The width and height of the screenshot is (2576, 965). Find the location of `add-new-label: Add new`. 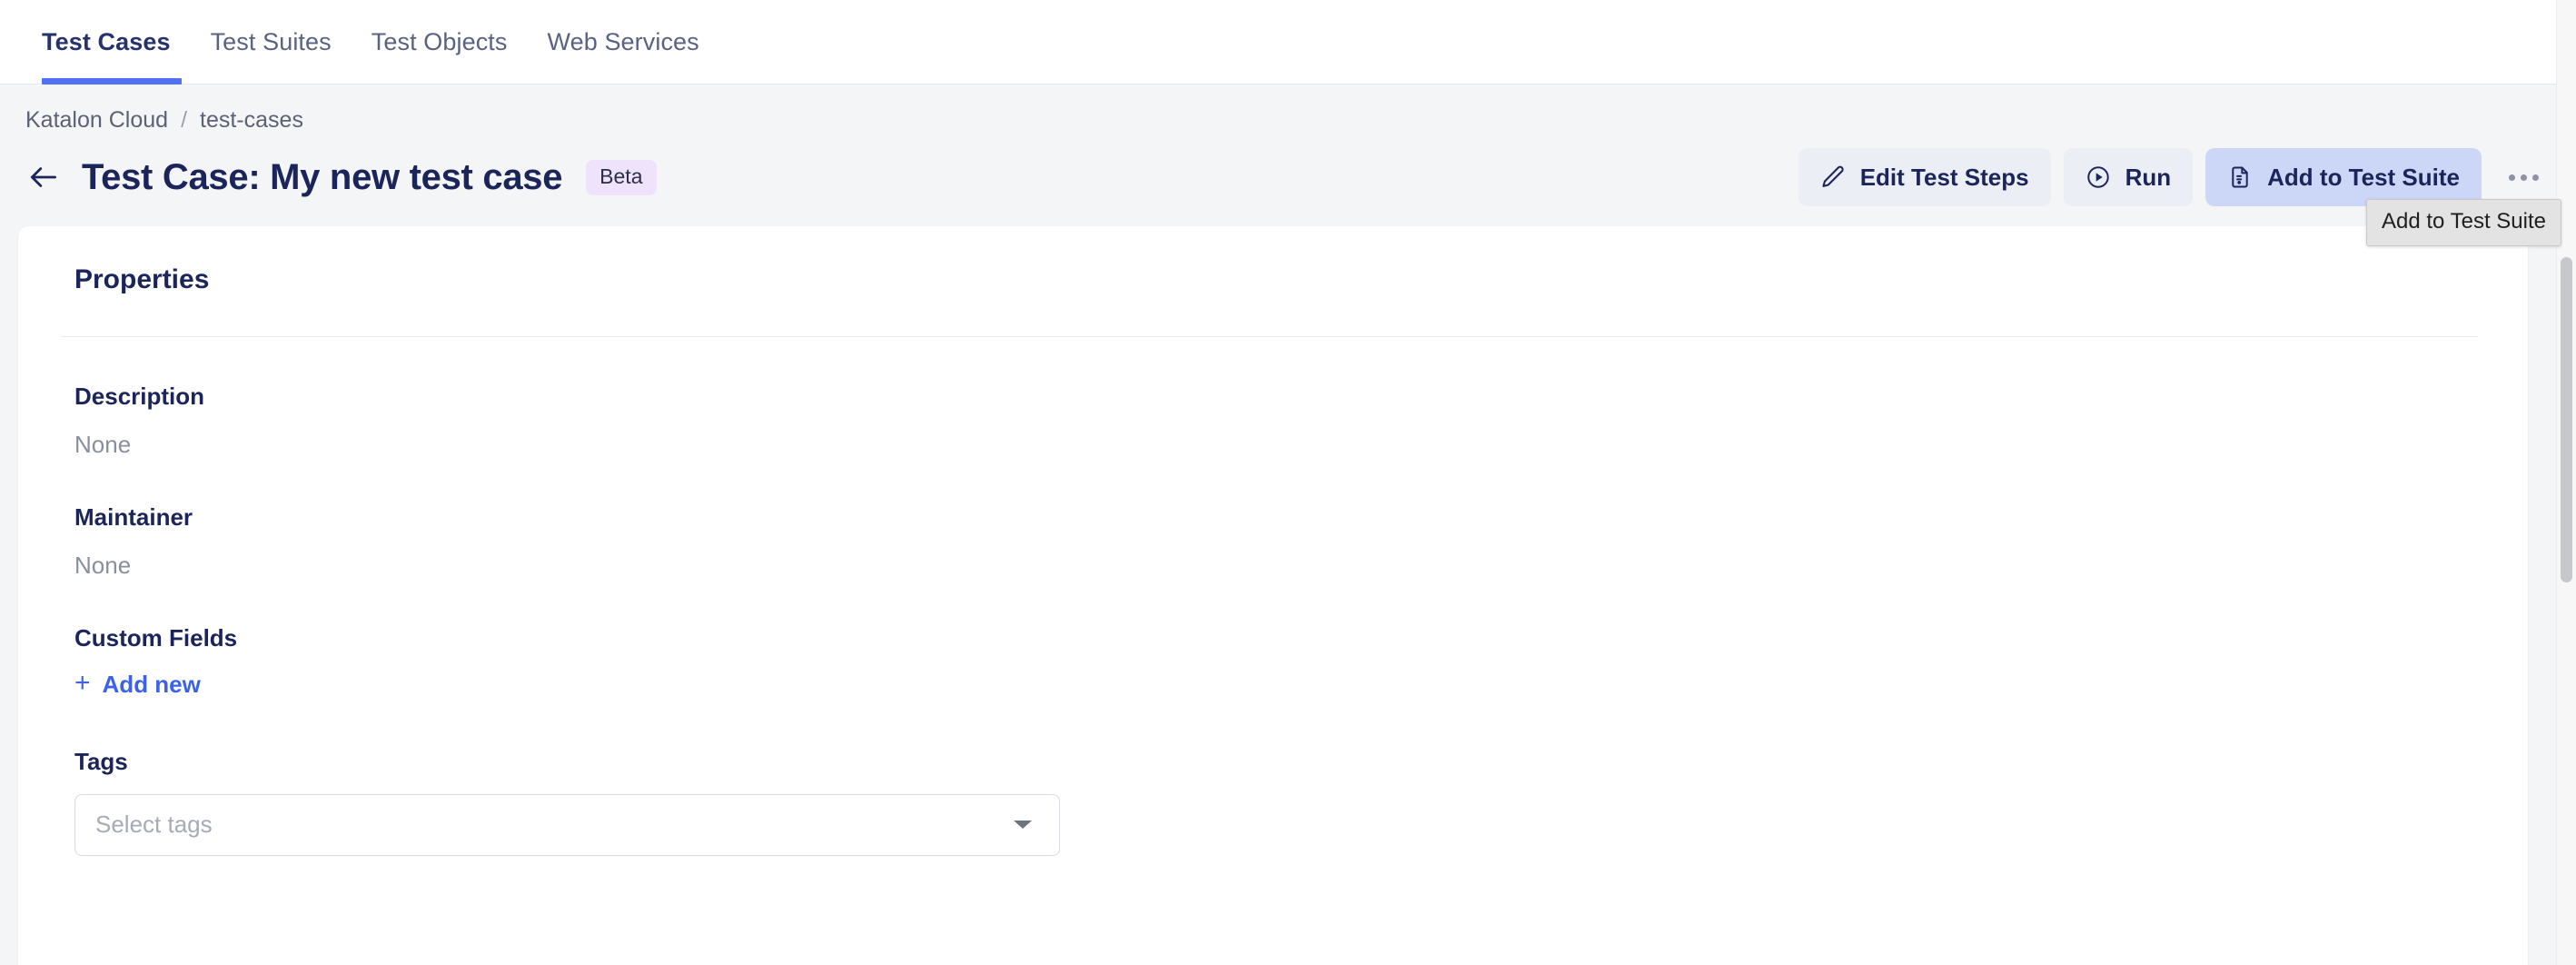

add-new-label: Add new is located at coordinates (151, 684).